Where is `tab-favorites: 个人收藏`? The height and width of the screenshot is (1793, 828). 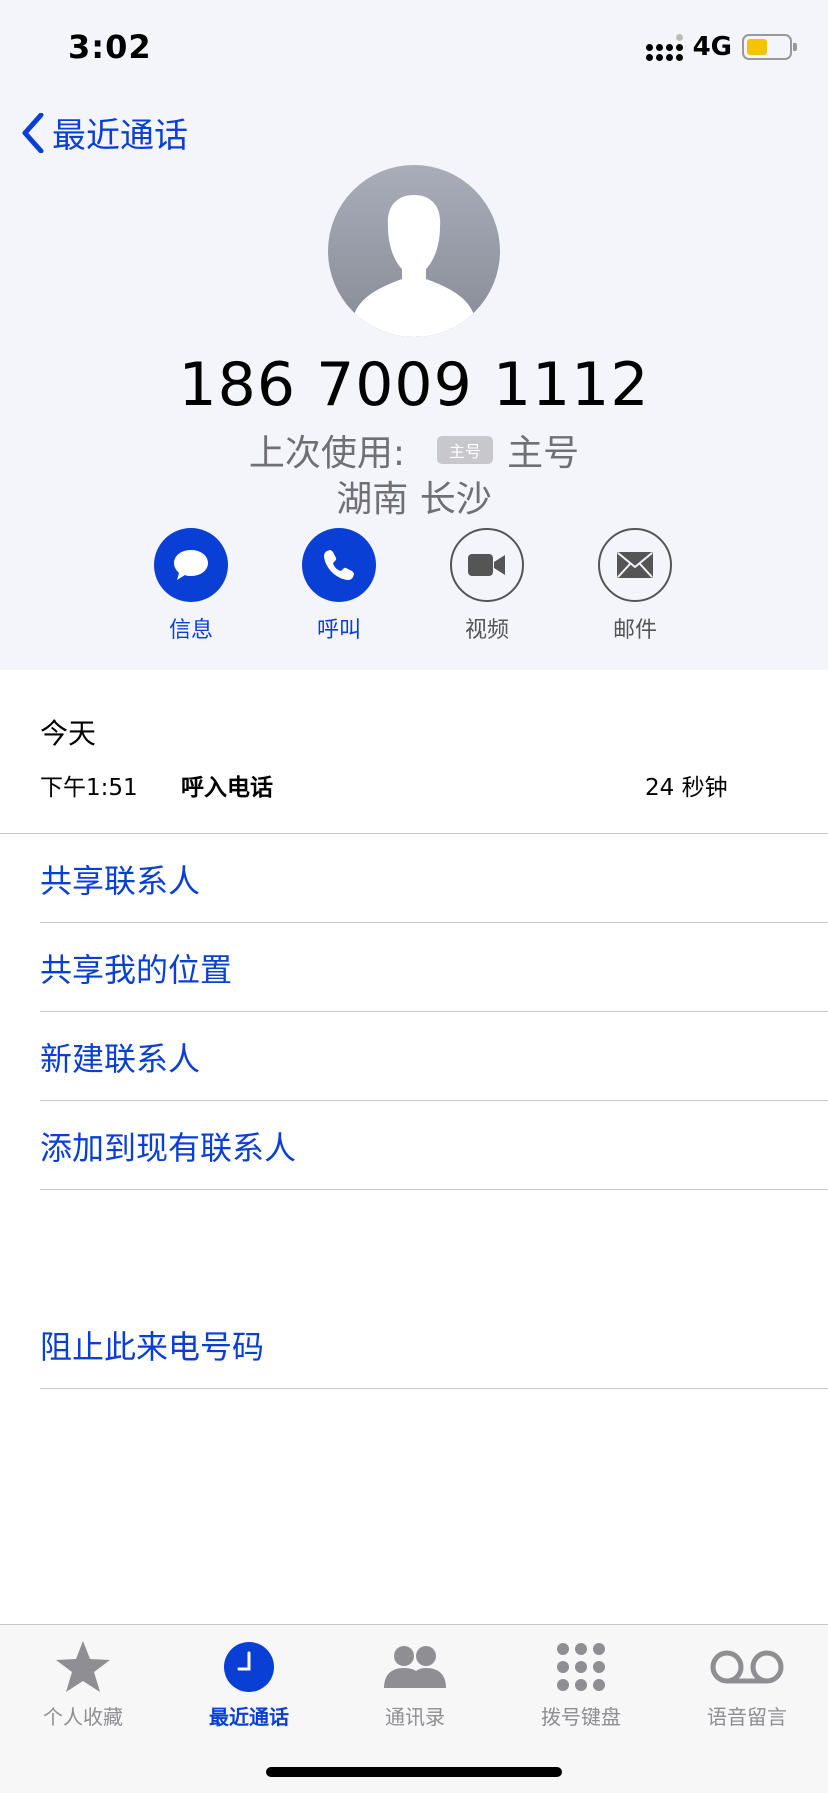
tab-favorites: 个人收藏 is located at coordinates (83, 1683).